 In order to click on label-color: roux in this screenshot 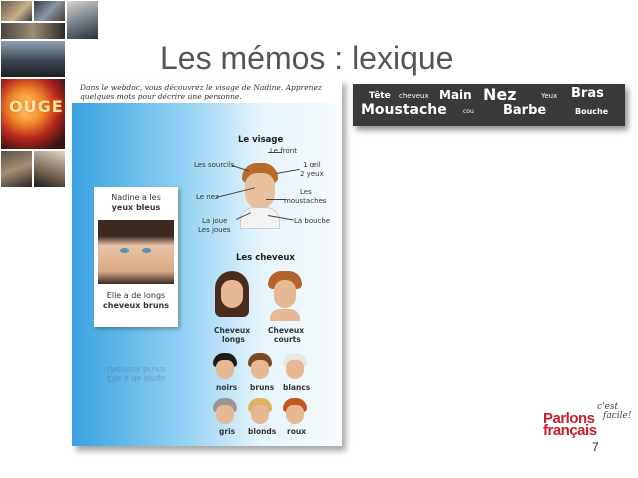, I will do `click(297, 431)`.